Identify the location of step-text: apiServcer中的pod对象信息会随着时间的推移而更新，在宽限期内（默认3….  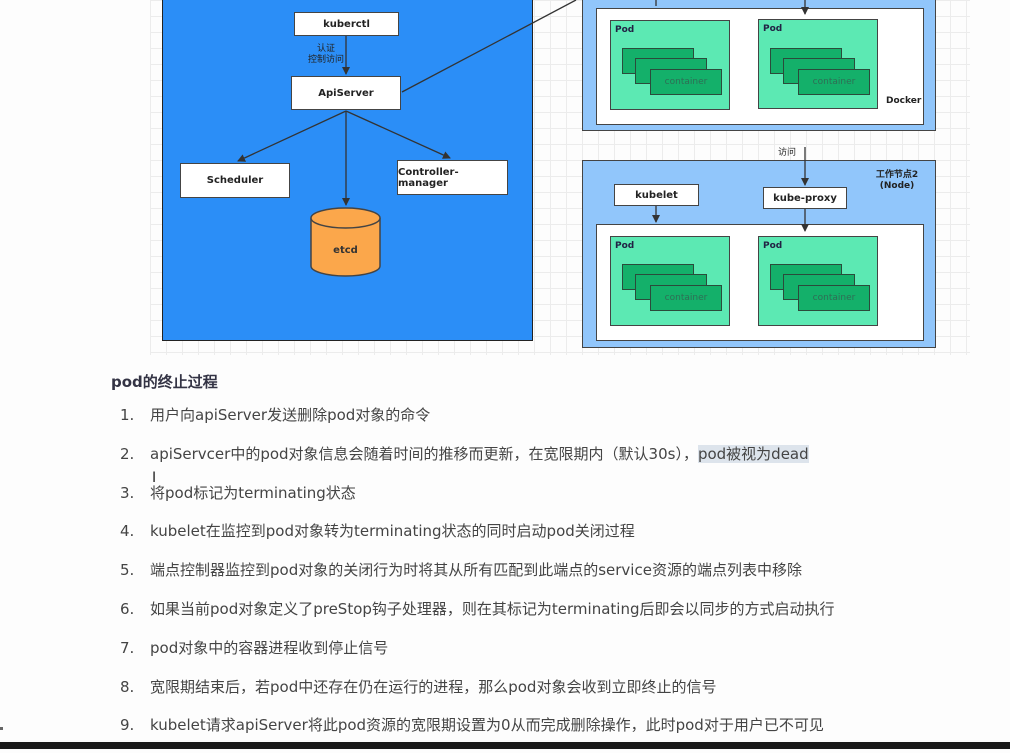
(424, 453).